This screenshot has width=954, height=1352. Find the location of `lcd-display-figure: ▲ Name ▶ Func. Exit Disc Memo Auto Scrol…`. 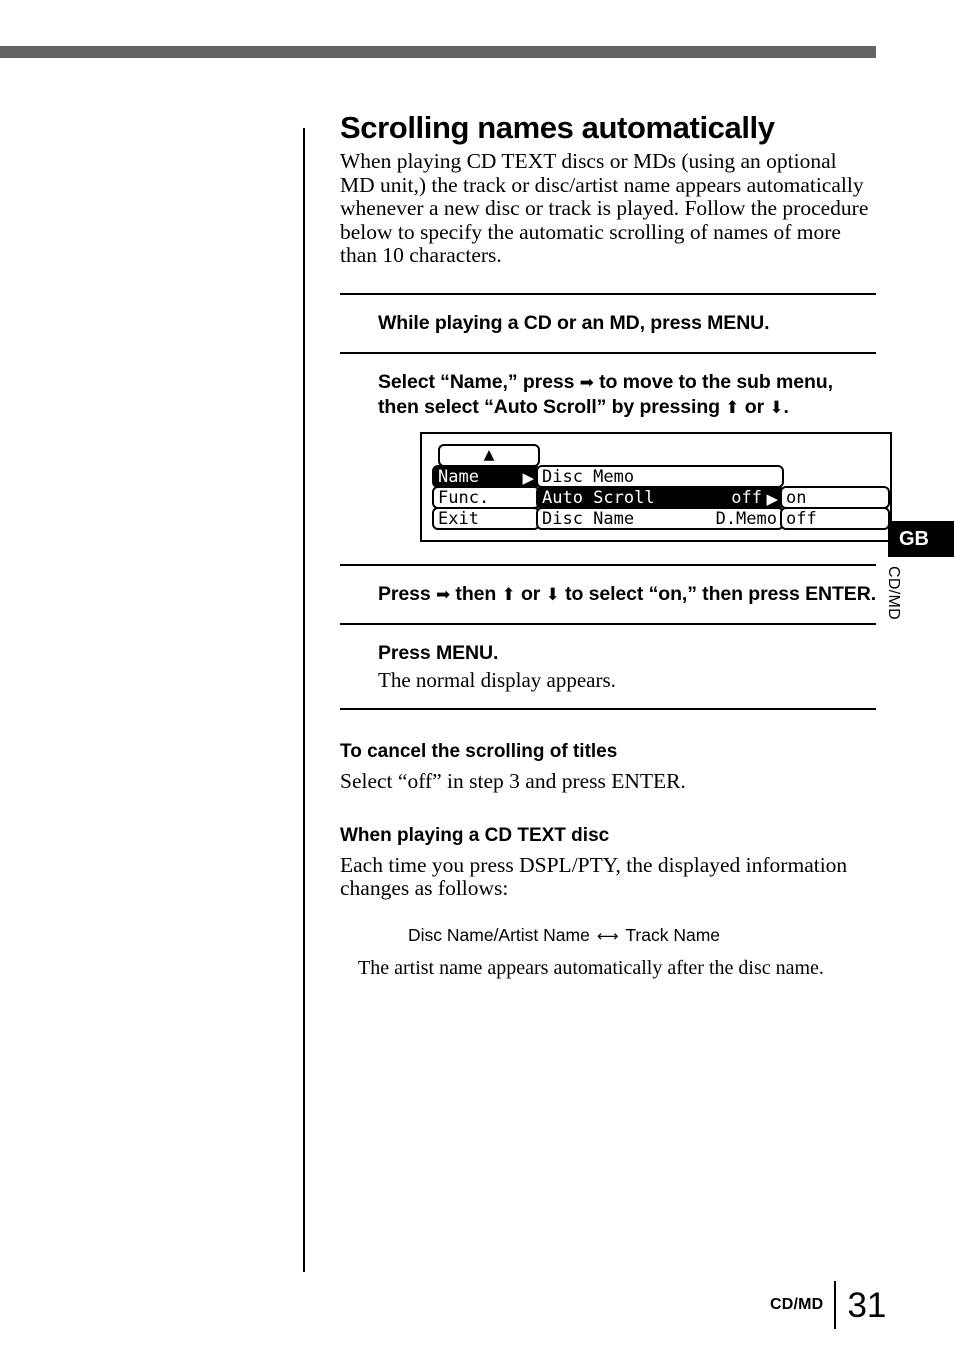

lcd-display-figure: ▲ Name ▶ Func. Exit Disc Memo Auto Scrol… is located at coordinates (656, 486).